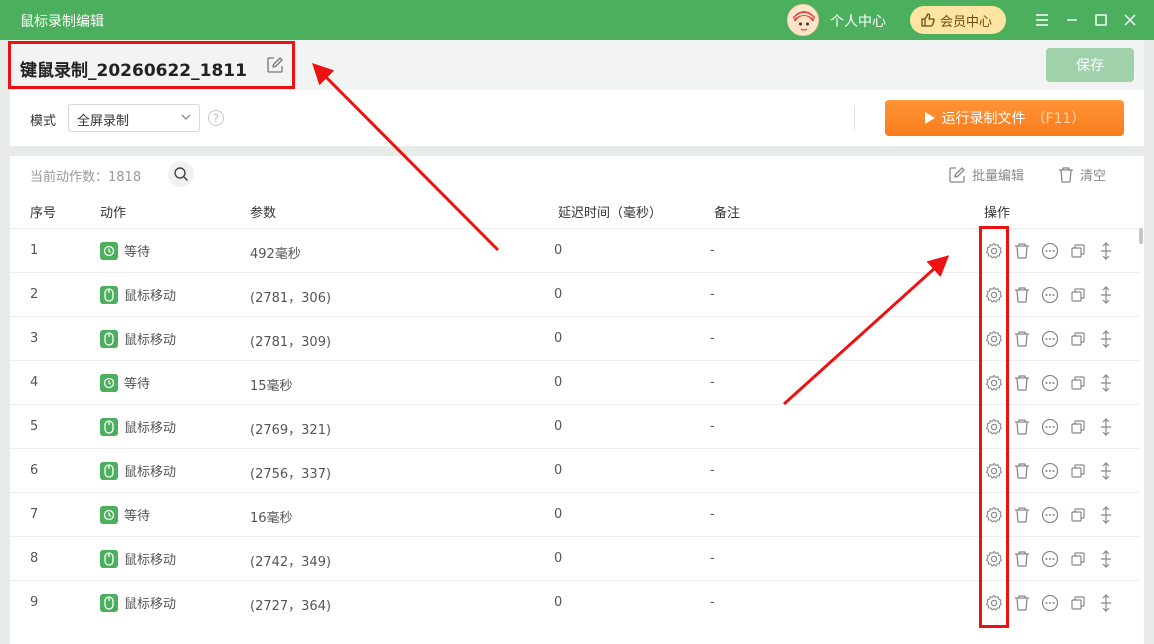 The width and height of the screenshot is (1154, 644). What do you see at coordinates (134, 118) in the screenshot?
I see `mode-select: 全屏录制` at bounding box center [134, 118].